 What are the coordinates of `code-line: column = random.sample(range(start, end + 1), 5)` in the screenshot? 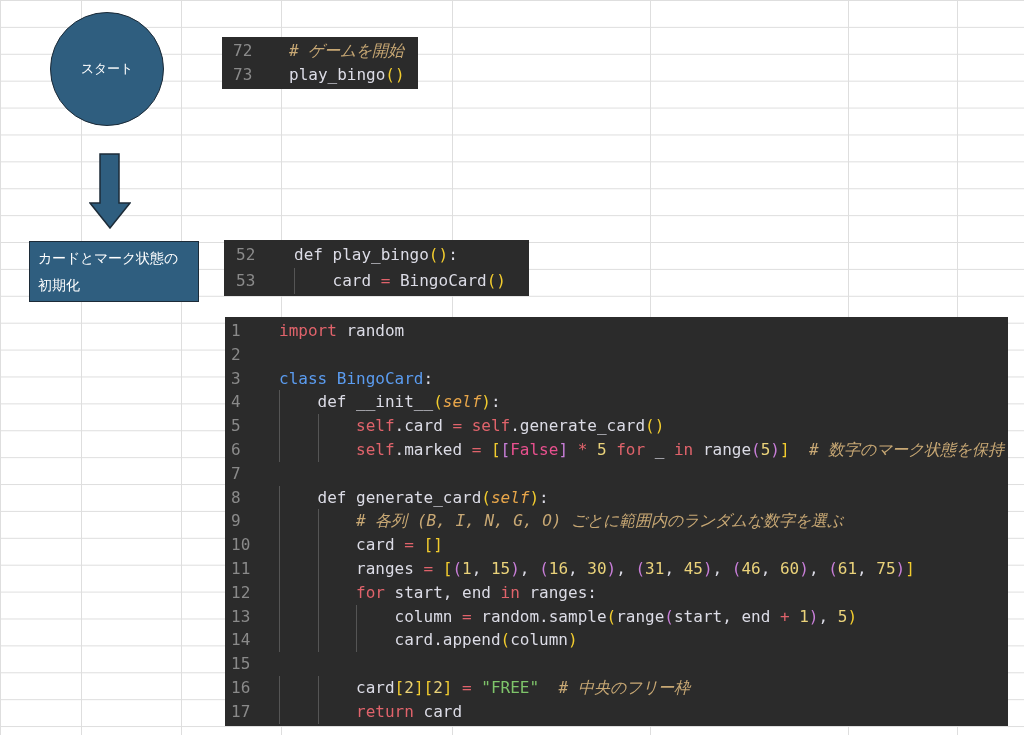 It's located at (568, 616).